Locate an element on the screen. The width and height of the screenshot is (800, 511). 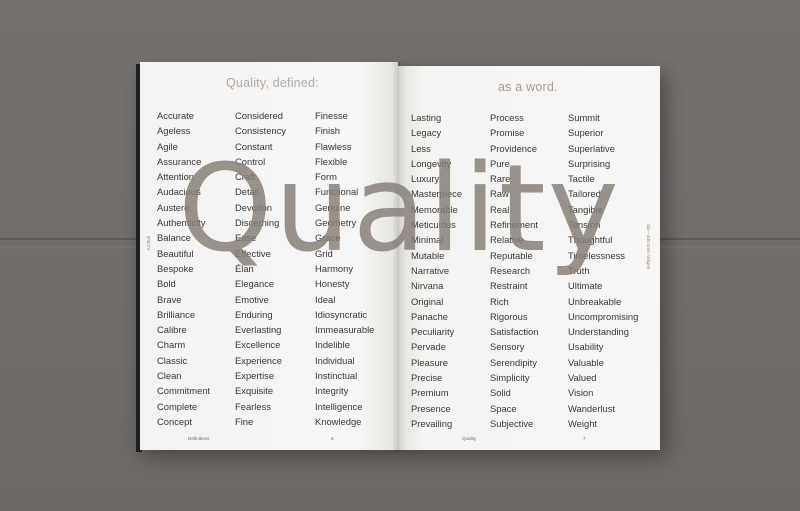
word-item: Calibre is located at coordinates (172, 330).